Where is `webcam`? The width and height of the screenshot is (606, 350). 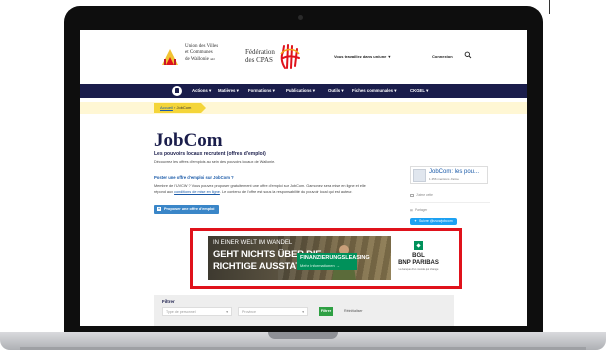 webcam is located at coordinates (300, 17).